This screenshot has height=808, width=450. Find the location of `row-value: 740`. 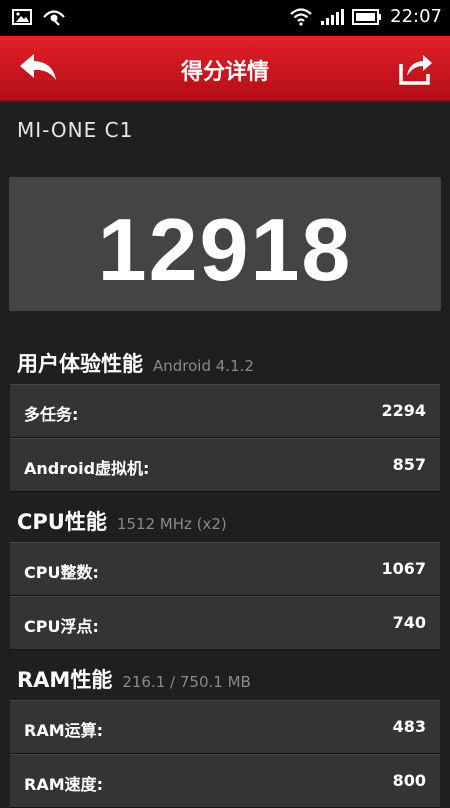

row-value: 740 is located at coordinates (409, 622).